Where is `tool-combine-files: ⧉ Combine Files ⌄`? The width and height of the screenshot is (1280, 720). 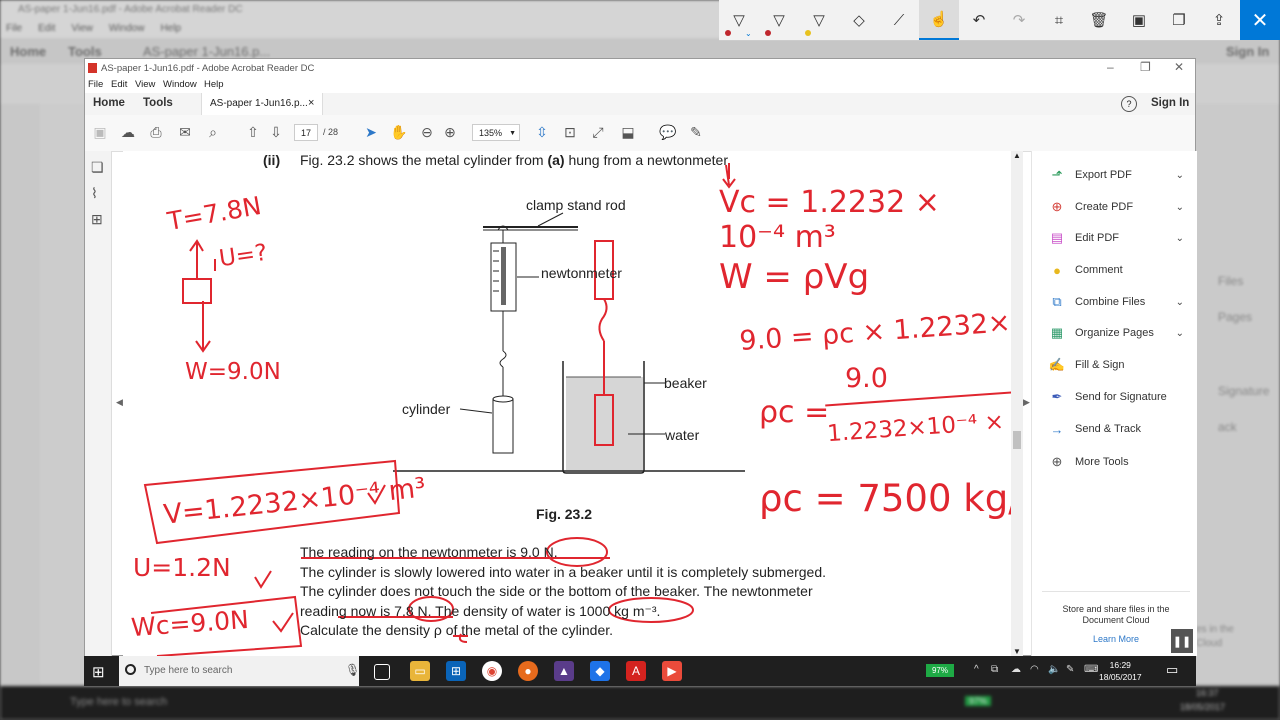
tool-combine-files: ⧉ Combine Files ⌄ is located at coordinates (1118, 302).